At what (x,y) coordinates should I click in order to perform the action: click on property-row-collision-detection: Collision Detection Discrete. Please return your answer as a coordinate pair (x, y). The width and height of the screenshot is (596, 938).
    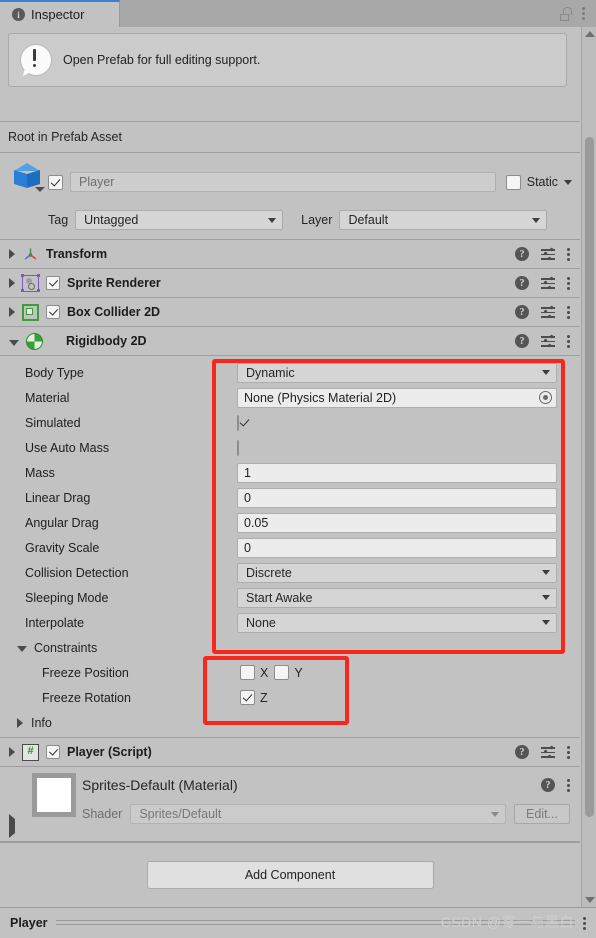
    Looking at the image, I should click on (290, 572).